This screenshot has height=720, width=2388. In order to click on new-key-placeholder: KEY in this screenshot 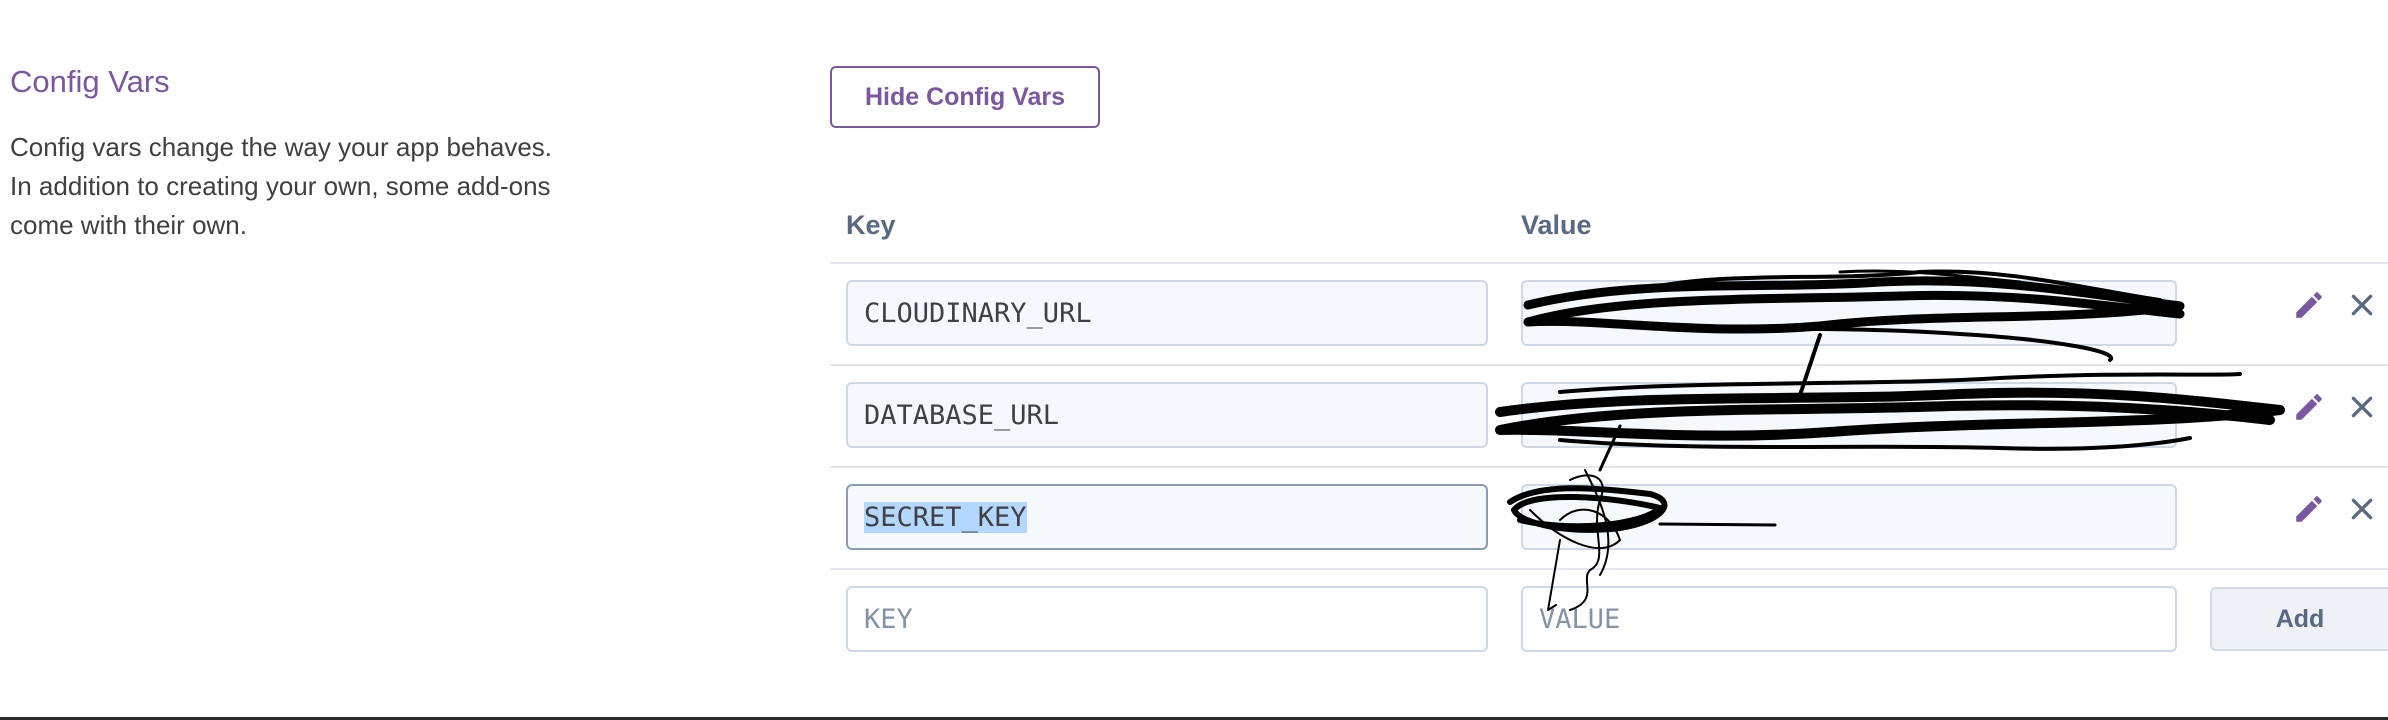, I will do `click(888, 619)`.